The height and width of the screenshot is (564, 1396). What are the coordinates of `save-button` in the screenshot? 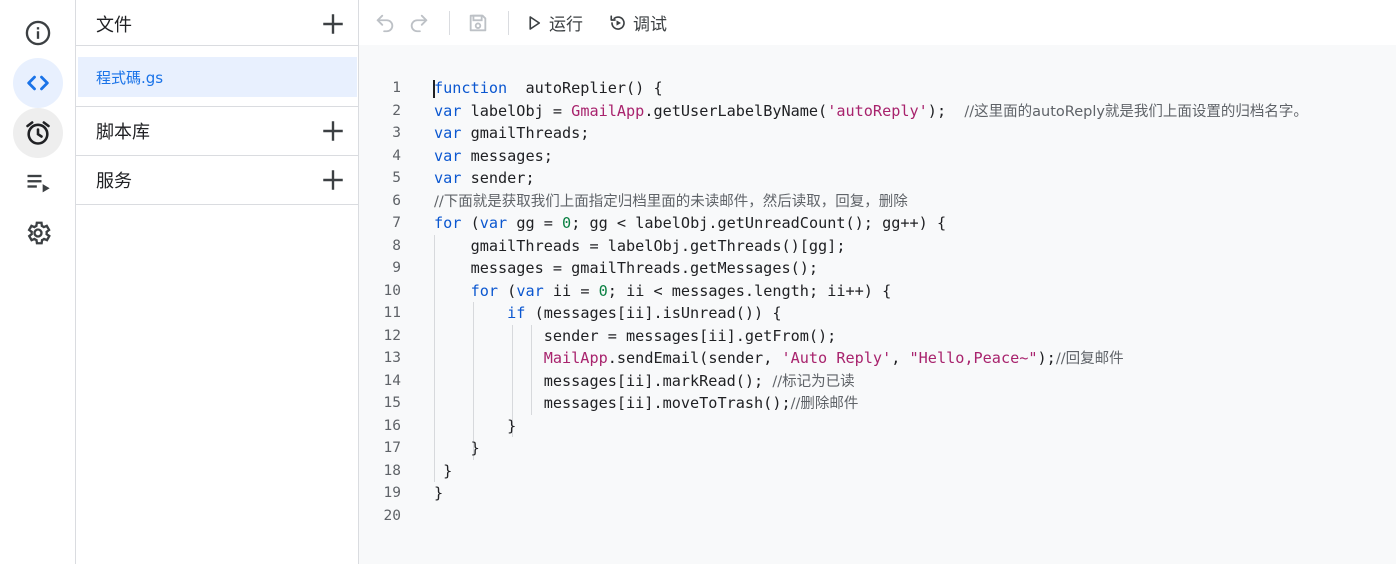 It's located at (478, 23).